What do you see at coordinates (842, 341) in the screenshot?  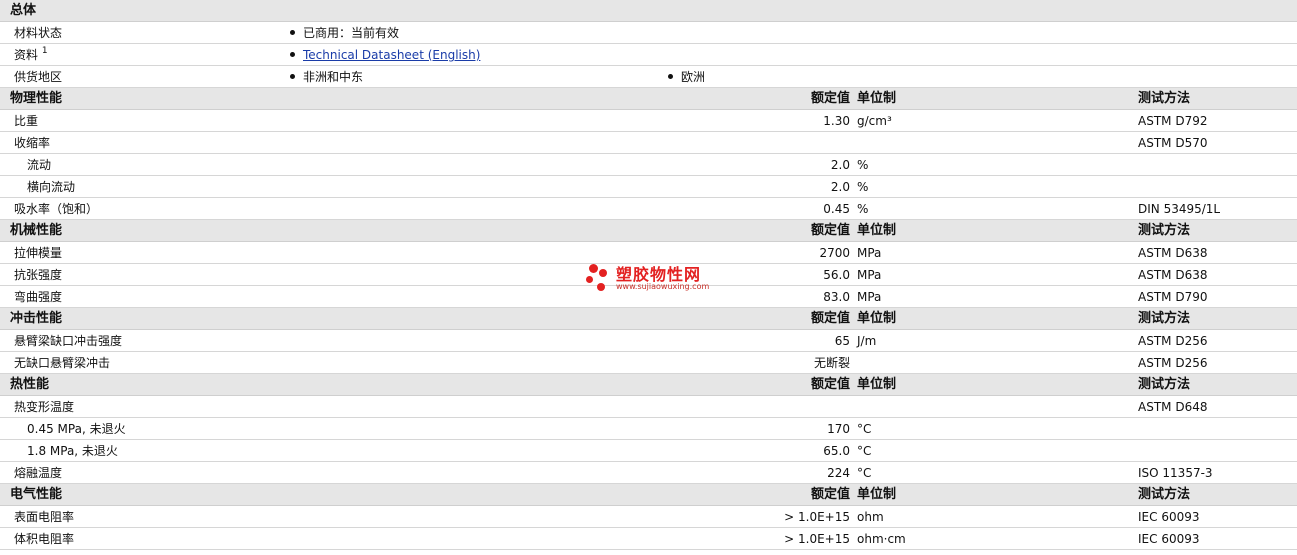 I see `property-value: 65` at bounding box center [842, 341].